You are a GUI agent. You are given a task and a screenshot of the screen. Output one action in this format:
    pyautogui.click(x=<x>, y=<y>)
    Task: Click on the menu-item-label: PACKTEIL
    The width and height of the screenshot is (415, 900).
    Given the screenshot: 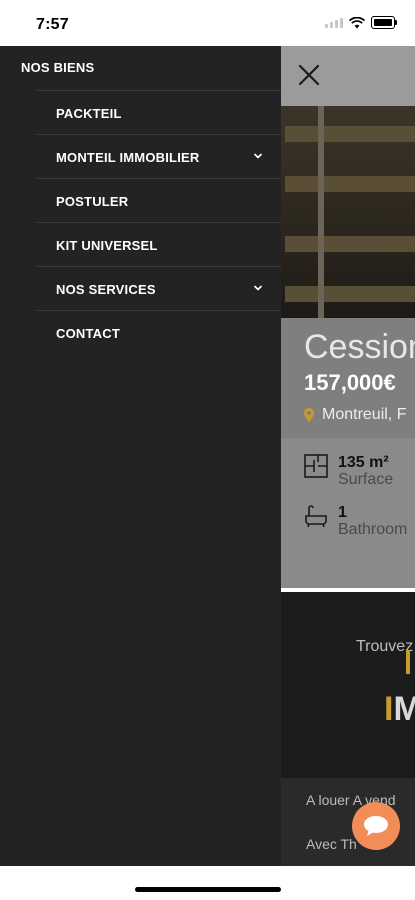 What is the action you would take?
    pyautogui.click(x=89, y=113)
    